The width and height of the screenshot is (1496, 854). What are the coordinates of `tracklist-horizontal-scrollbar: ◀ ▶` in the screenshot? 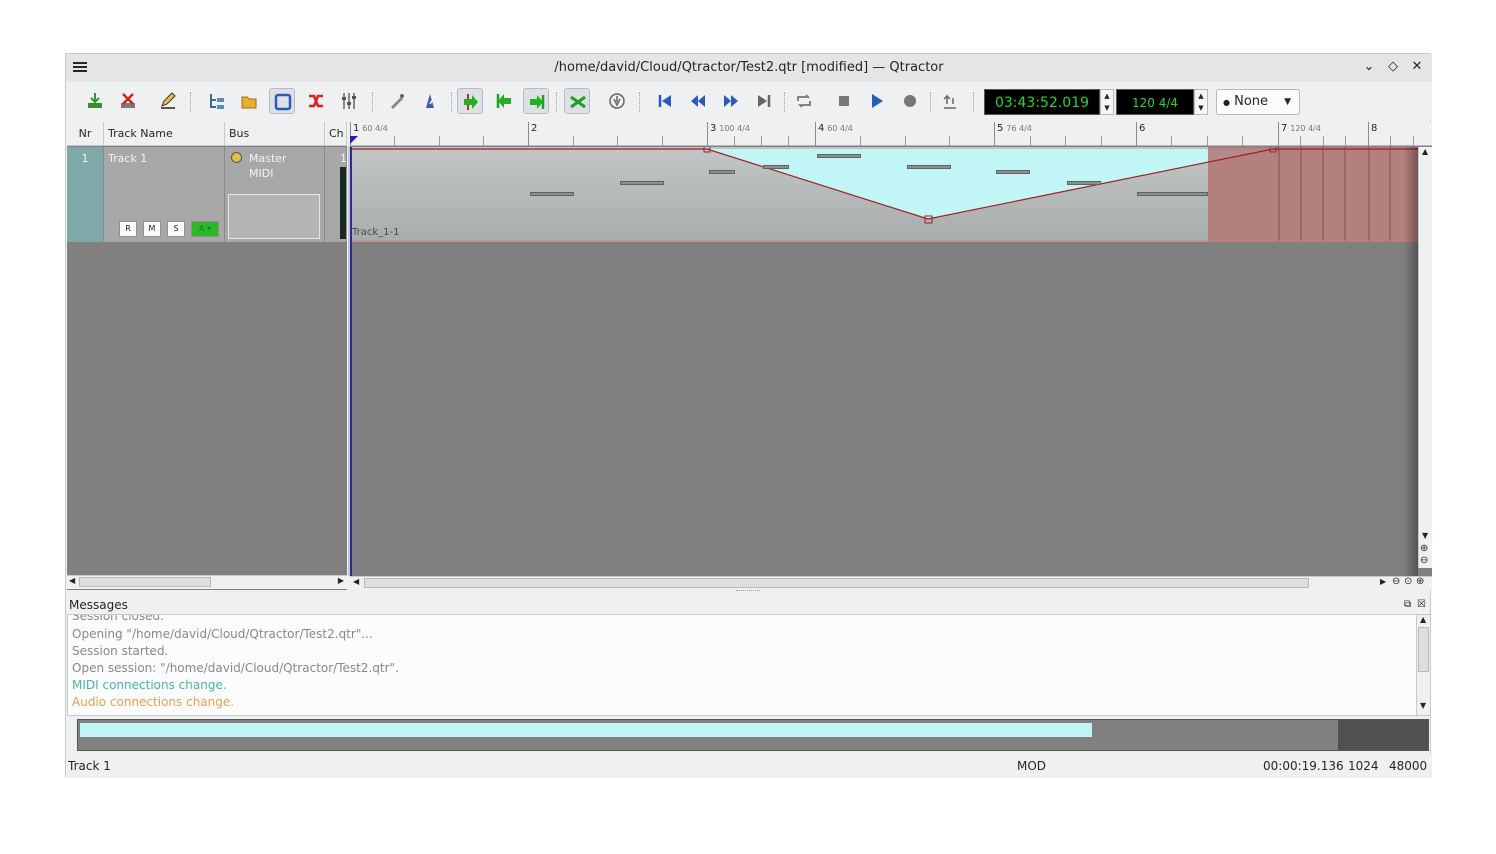 It's located at (207, 582).